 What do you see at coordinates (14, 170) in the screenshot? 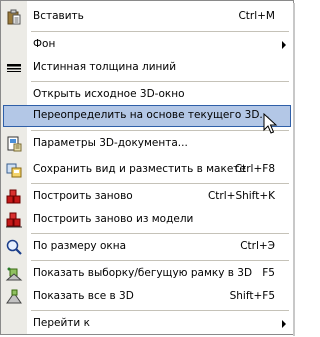
I see `save-view-icon` at bounding box center [14, 170].